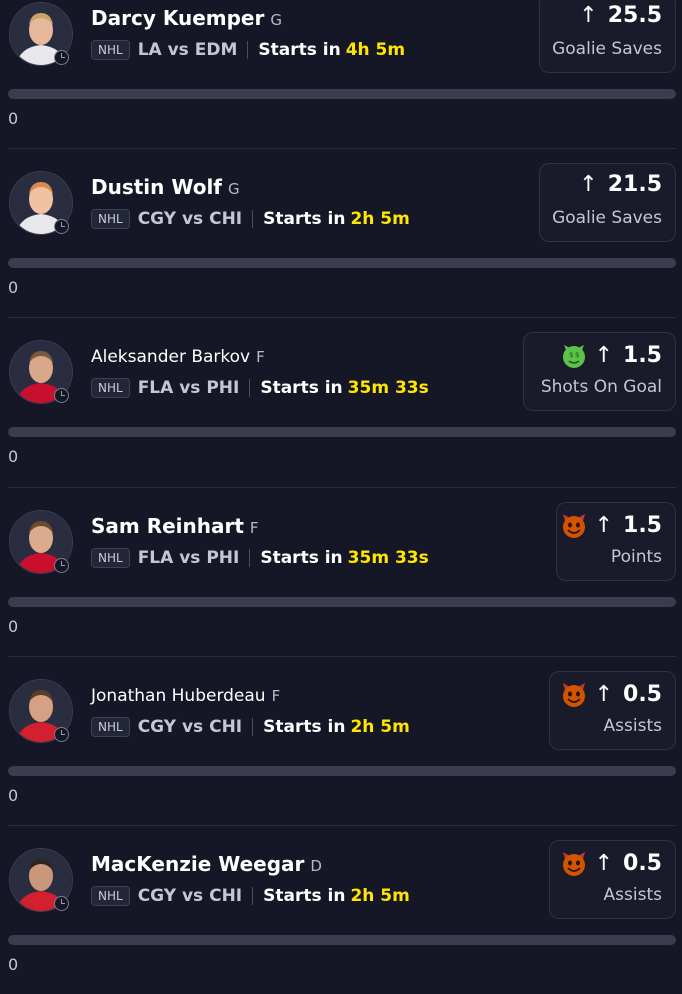  Describe the element at coordinates (178, 696) in the screenshot. I see `player-name-text: Jonathan Huberdeau` at that location.